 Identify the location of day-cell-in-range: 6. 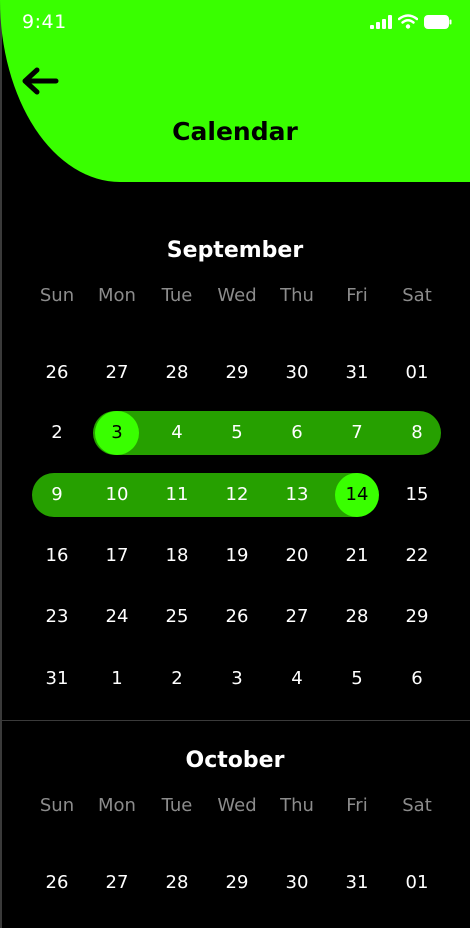
(297, 433).